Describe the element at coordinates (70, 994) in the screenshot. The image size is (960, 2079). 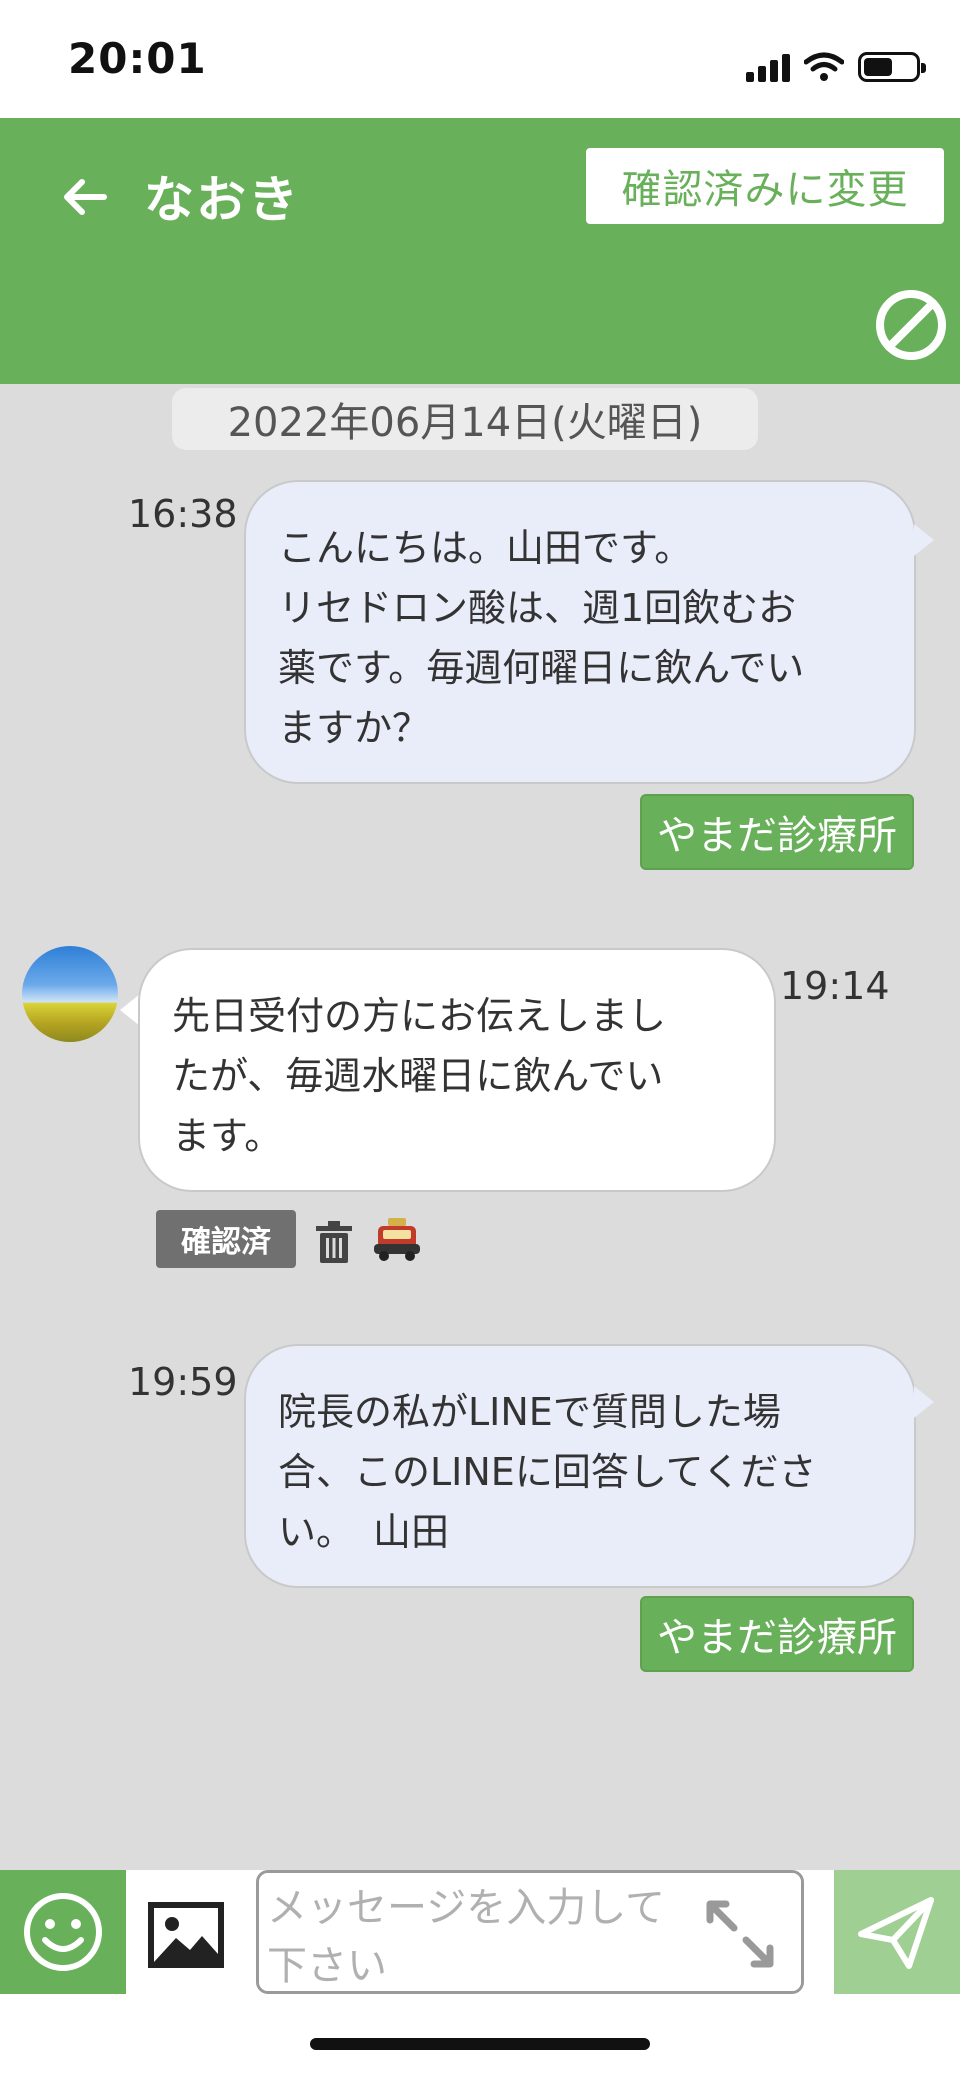
I see `avatar` at that location.